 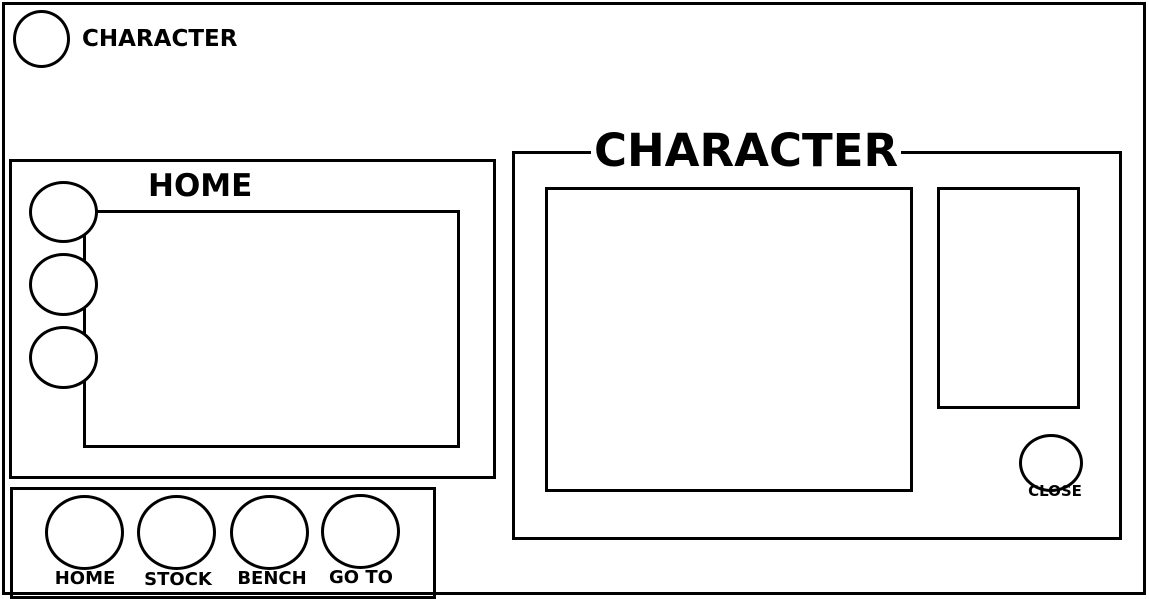 I want to click on header-title: CHARACTER, so click(x=160, y=39).